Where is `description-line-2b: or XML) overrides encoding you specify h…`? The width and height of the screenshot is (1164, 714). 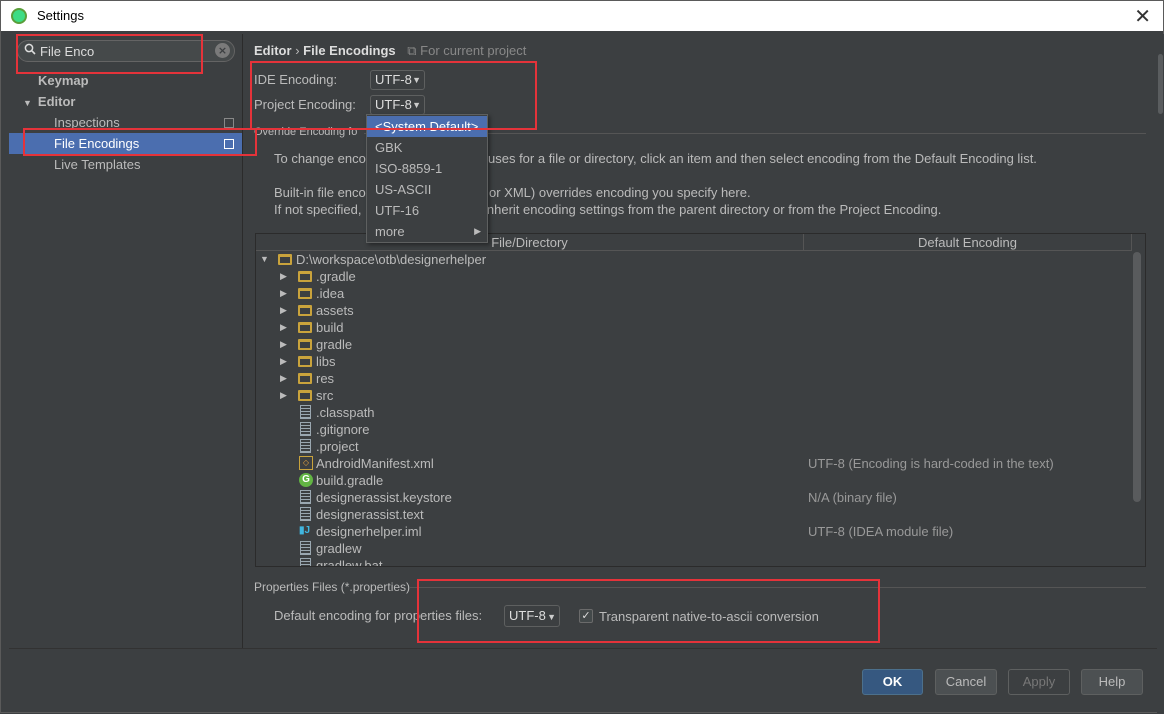 description-line-2b: or XML) overrides encoding you specify h… is located at coordinates (620, 192).